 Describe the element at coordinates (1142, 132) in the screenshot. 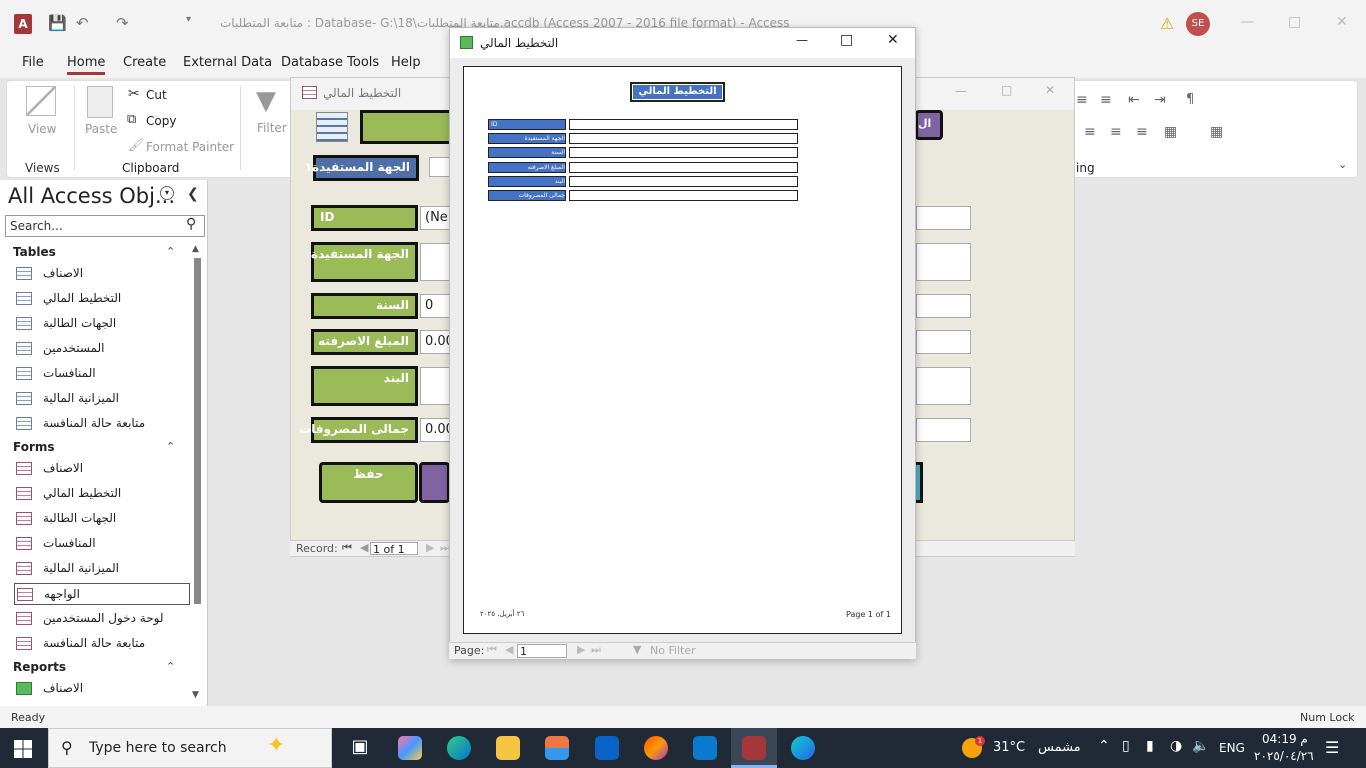

I see `align-right-icon: ≡` at that location.